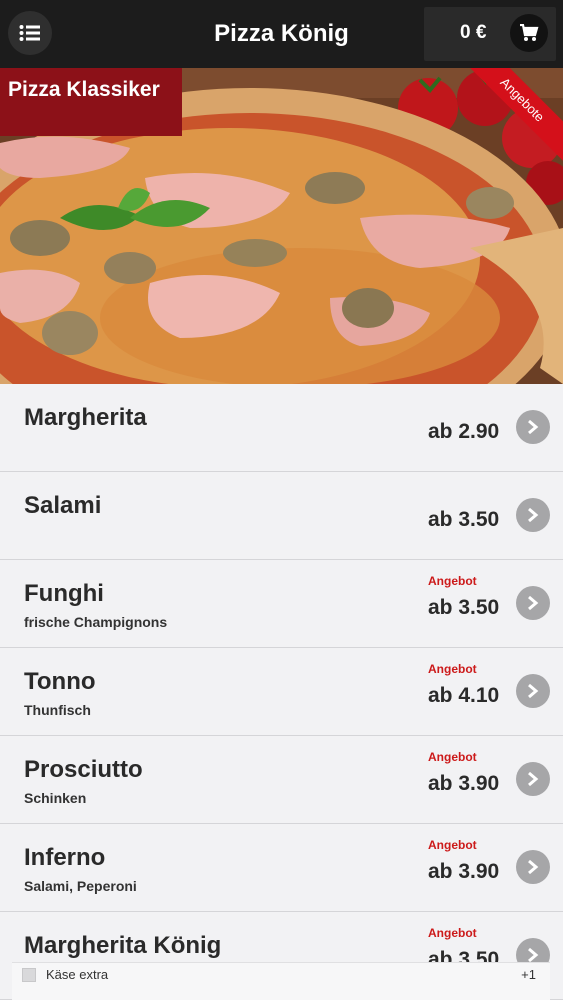 The height and width of the screenshot is (1000, 563). What do you see at coordinates (281, 981) in the screenshot?
I see `extra-option-row: Käse extra +1` at bounding box center [281, 981].